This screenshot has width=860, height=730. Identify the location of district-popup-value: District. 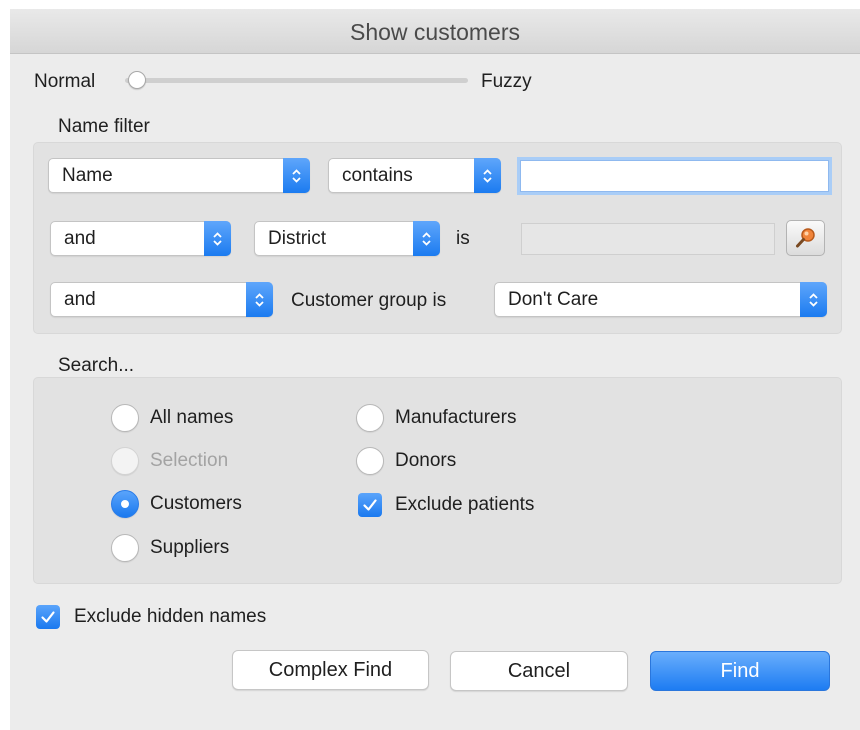
(297, 238).